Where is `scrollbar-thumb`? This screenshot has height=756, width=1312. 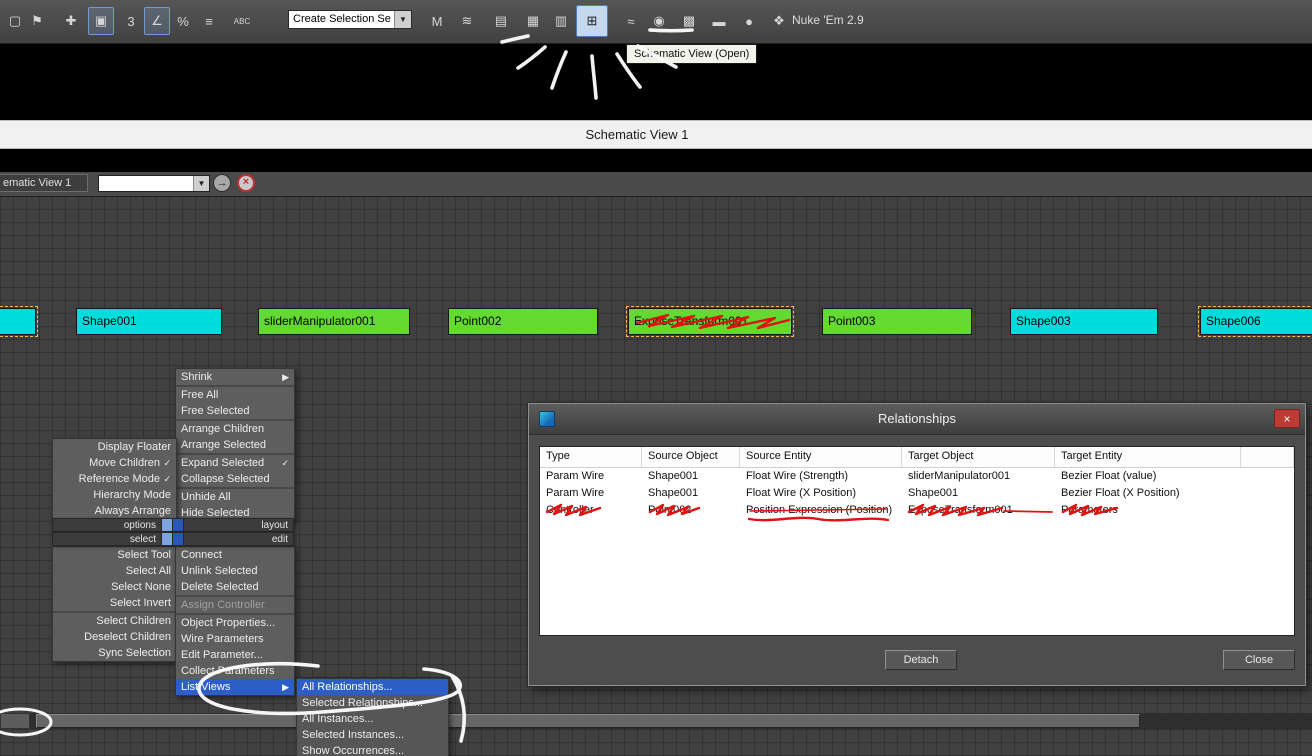 scrollbar-thumb is located at coordinates (588, 721).